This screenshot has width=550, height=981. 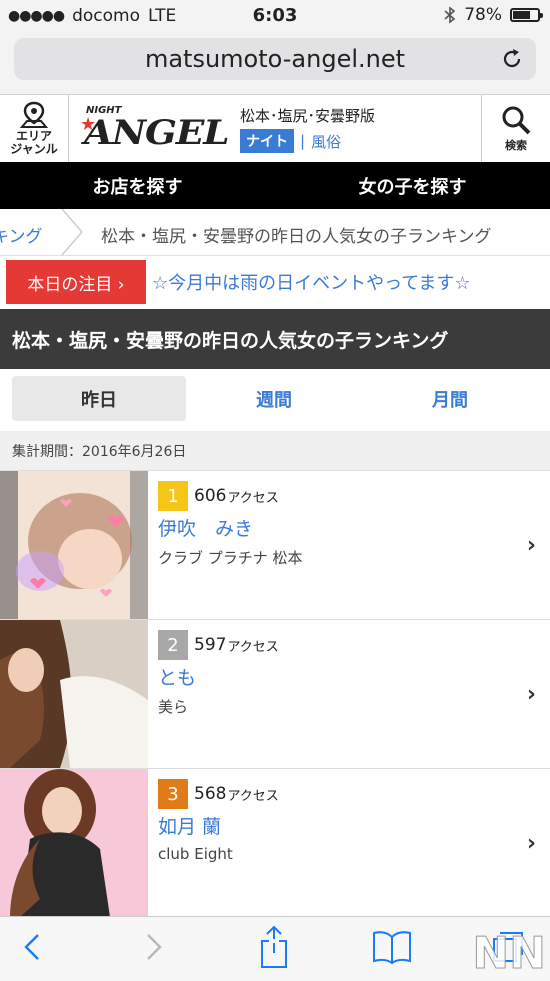 I want to click on tab-week: 週間, so click(x=274, y=398).